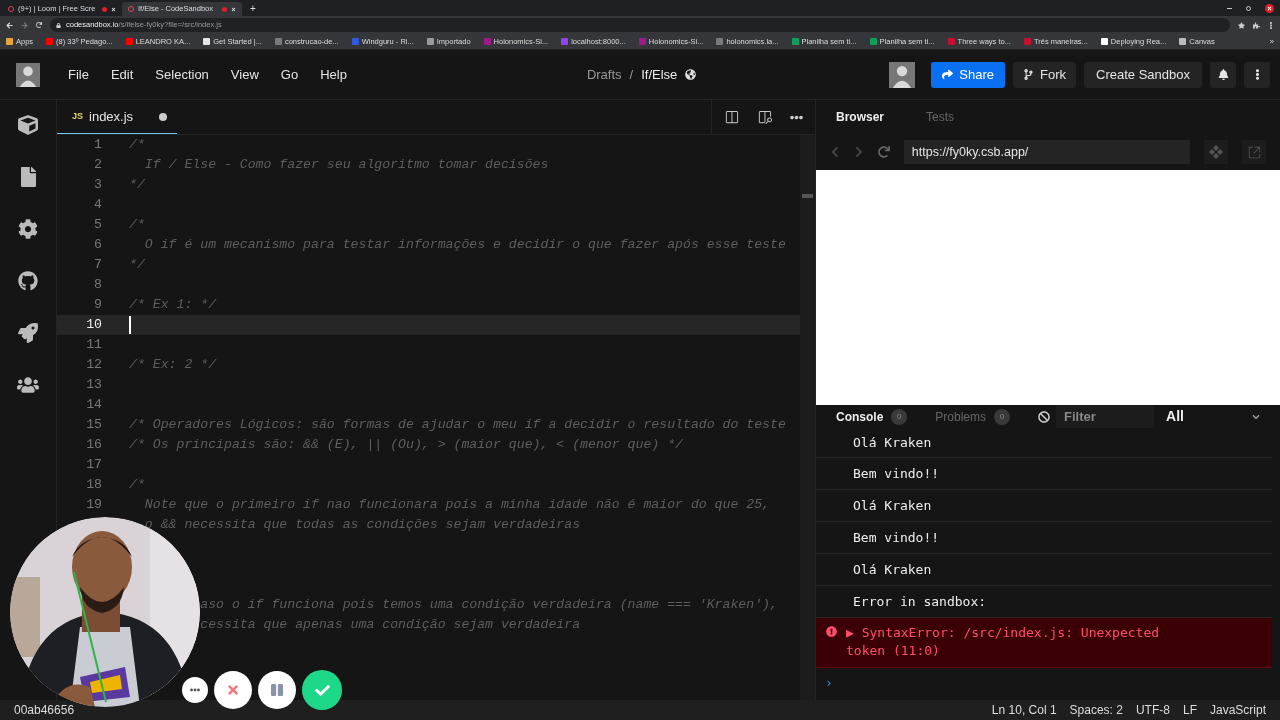  What do you see at coordinates (968, 74) in the screenshot?
I see `share-button: Share` at bounding box center [968, 74].